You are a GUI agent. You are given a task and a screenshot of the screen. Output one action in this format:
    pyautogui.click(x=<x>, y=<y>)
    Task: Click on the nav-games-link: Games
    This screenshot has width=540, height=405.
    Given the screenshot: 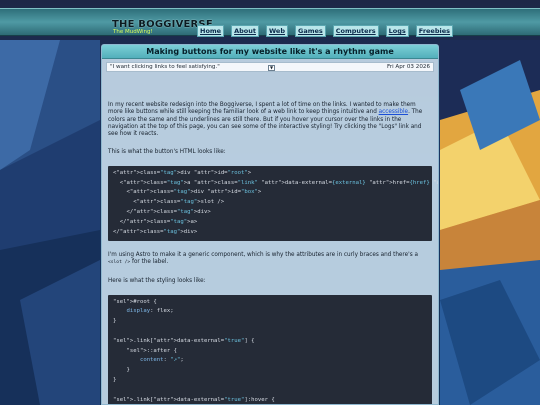 What is the action you would take?
    pyautogui.click(x=310, y=31)
    